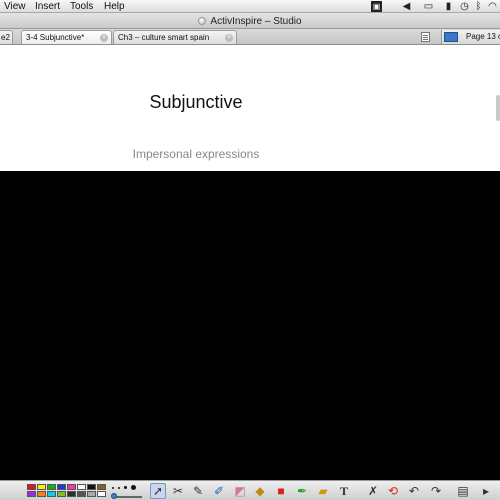  Describe the element at coordinates (425, 37) in the screenshot. I see `notes-icon` at that location.